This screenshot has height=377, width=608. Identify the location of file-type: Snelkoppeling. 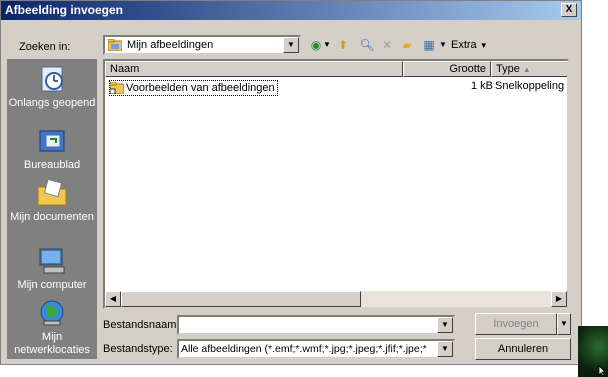
(530, 86).